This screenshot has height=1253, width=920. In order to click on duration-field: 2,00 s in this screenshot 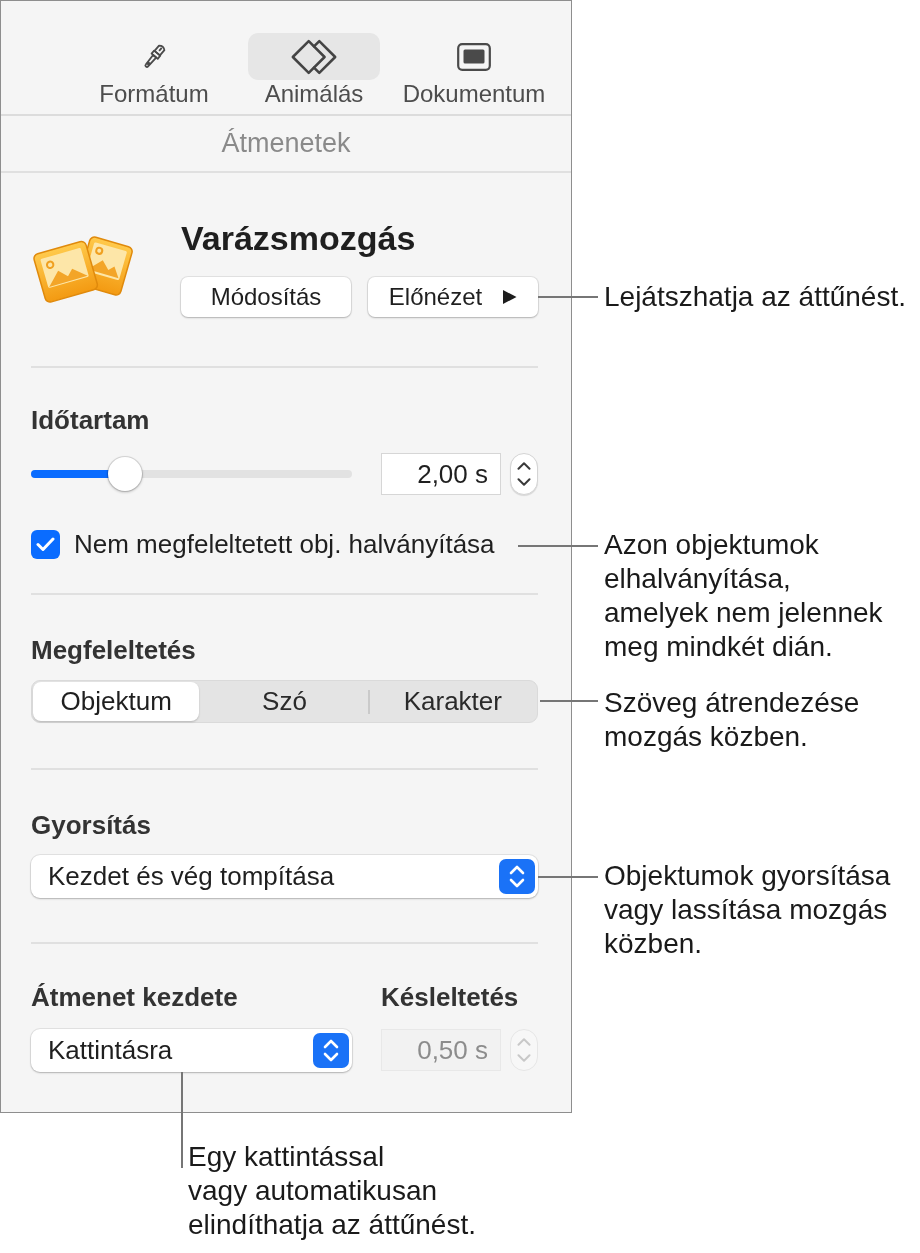, I will do `click(441, 474)`.